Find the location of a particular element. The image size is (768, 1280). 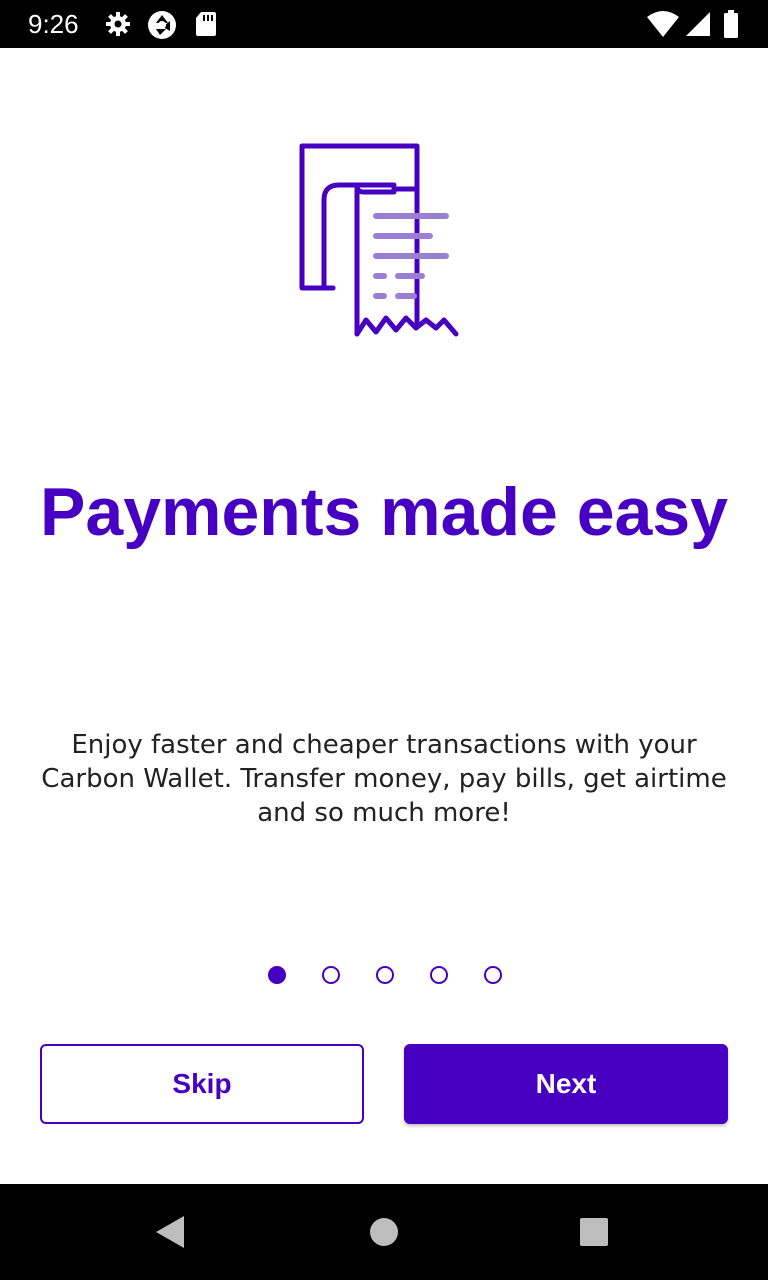

sd-card-icon is located at coordinates (206, 26).